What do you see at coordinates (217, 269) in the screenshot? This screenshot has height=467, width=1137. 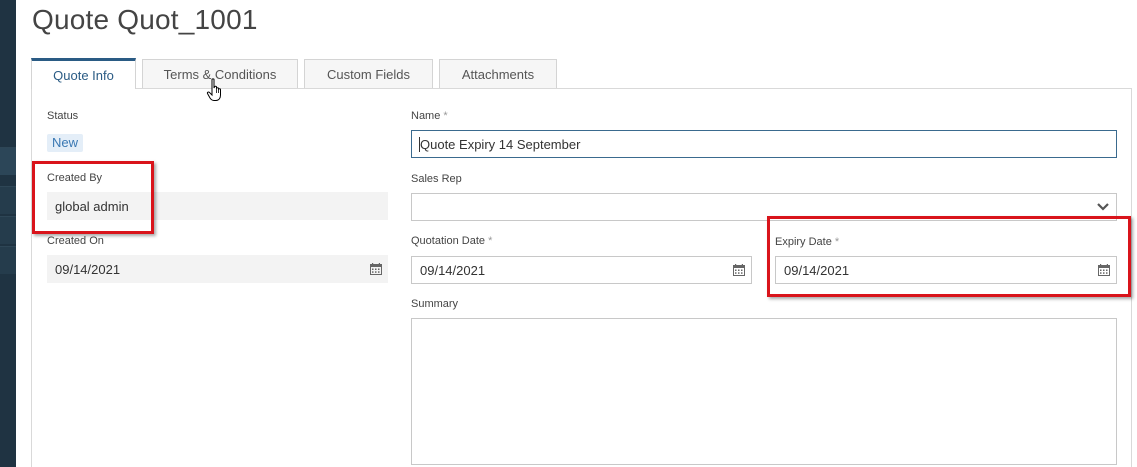 I see `created-on-field: 09/14/2021` at bounding box center [217, 269].